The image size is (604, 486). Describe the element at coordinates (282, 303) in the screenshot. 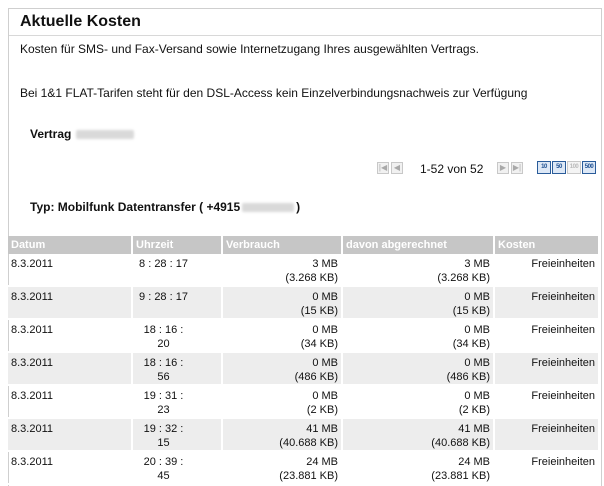

I see `cell-usage: 0 MB (15 KB)` at that location.